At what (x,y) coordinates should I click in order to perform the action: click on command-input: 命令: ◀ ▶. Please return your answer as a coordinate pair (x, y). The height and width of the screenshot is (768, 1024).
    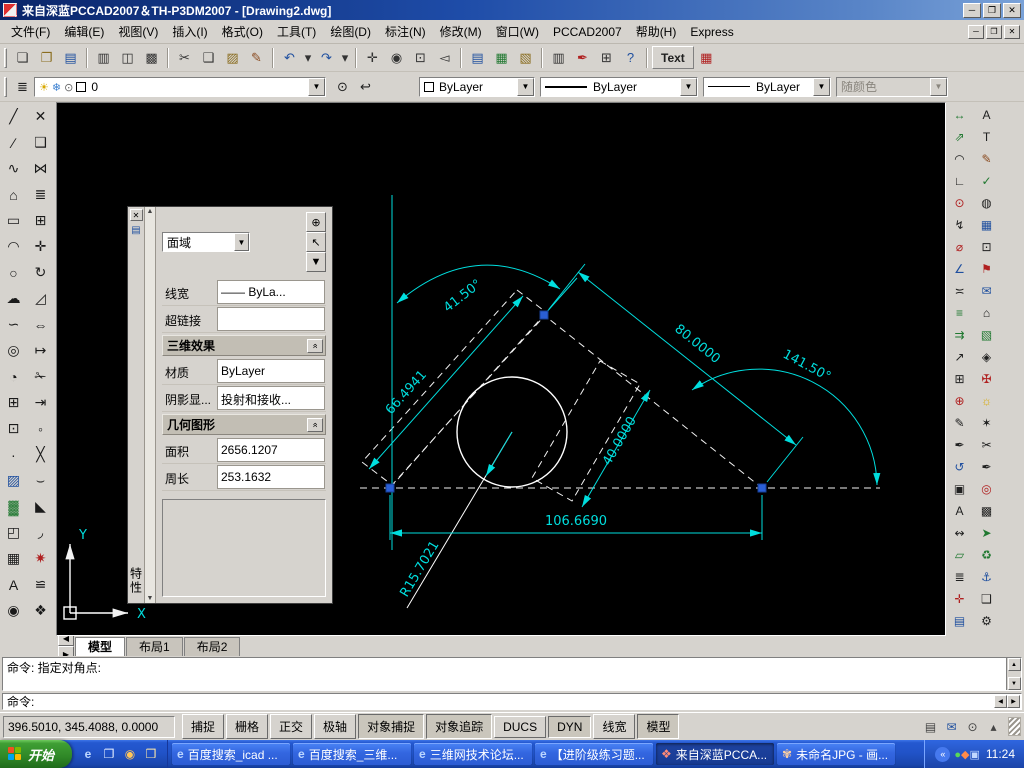
    Looking at the image, I should click on (512, 701).